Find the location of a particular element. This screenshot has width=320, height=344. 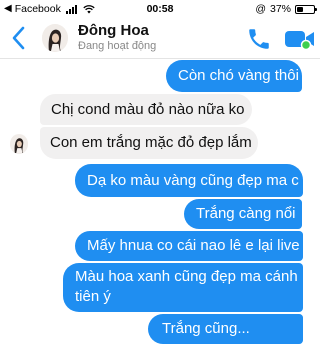

active-status: Đang hoạt động is located at coordinates (117, 46).